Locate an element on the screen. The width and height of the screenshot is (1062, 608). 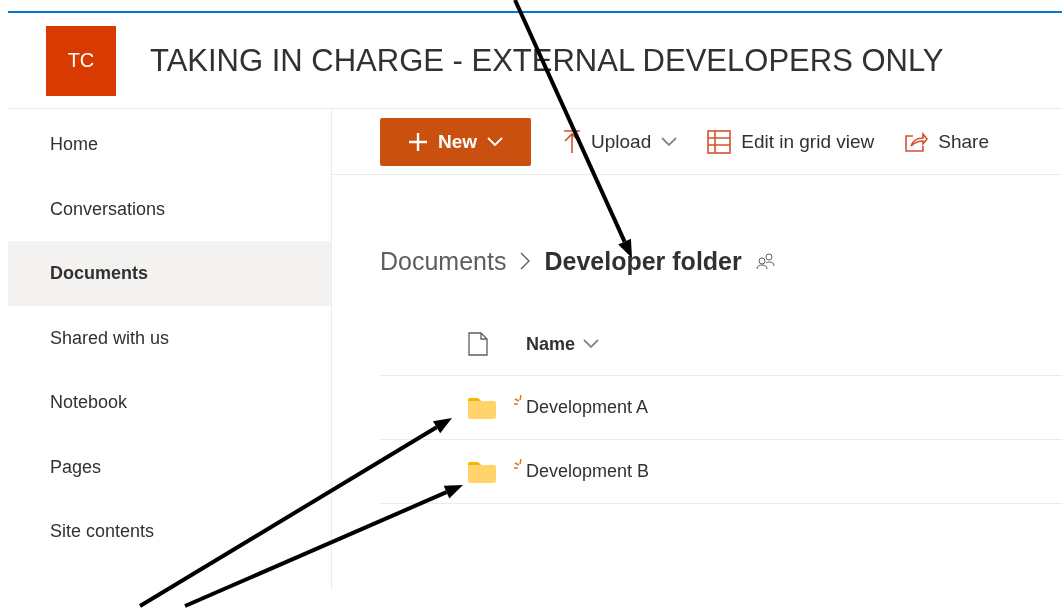
breadcrumb-current: Developer folder is located at coordinates (643, 261).